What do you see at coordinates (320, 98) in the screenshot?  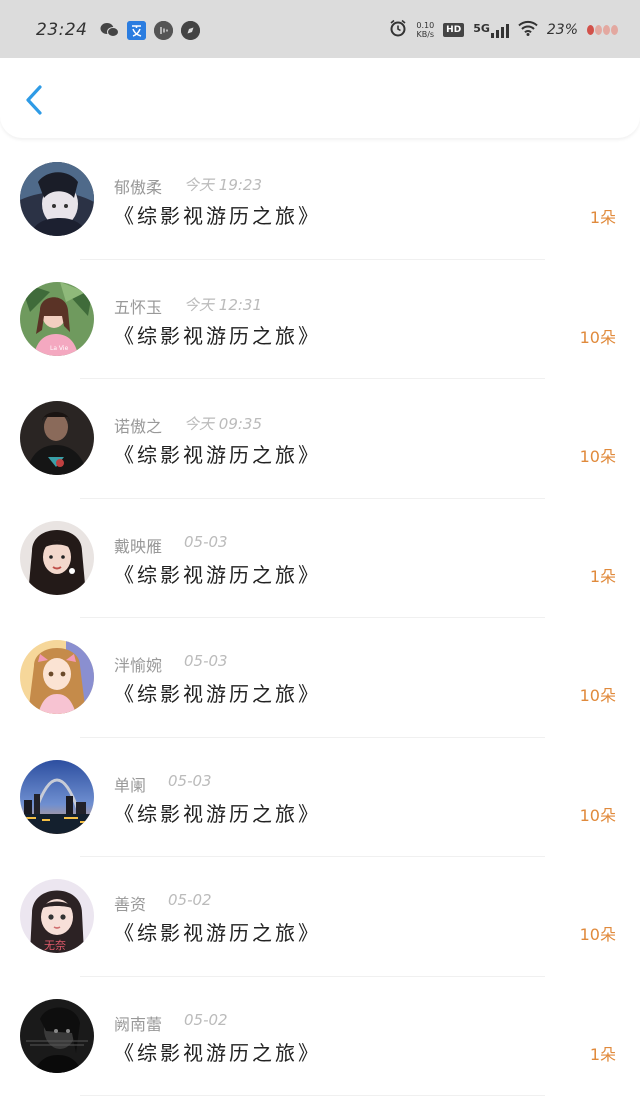 I see `header` at bounding box center [320, 98].